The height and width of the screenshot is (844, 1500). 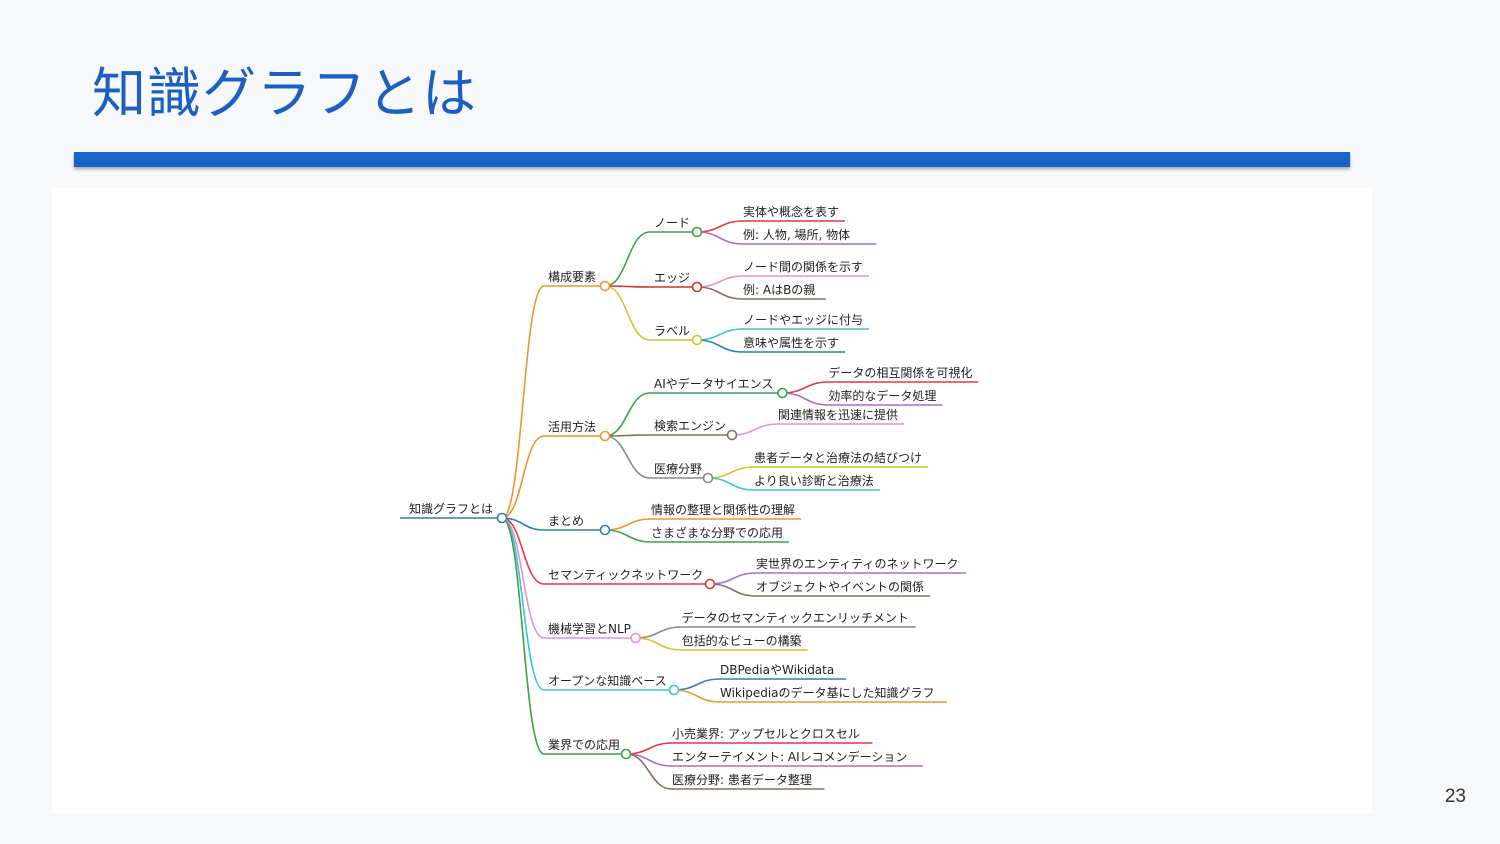 What do you see at coordinates (672, 278) in the screenshot?
I see `branch-0-sub-1-label: エッジ` at bounding box center [672, 278].